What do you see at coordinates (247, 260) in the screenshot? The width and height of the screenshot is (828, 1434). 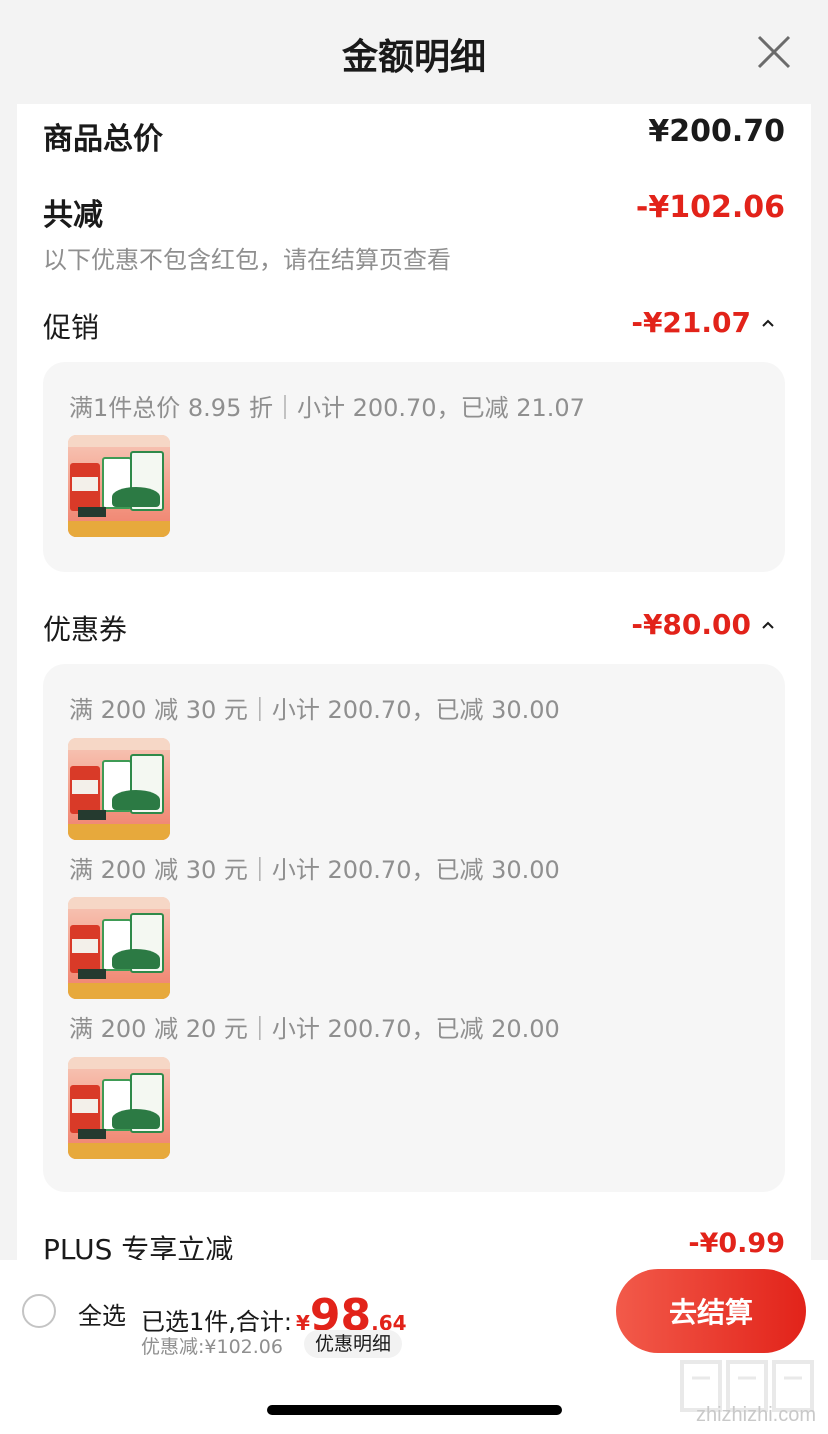 I see `reduce-note: 以下优惠不包含红包，请在结算页查看` at bounding box center [247, 260].